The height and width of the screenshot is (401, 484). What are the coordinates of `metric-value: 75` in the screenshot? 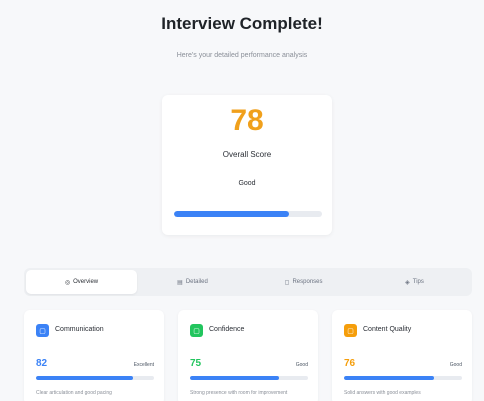 It's located at (196, 363).